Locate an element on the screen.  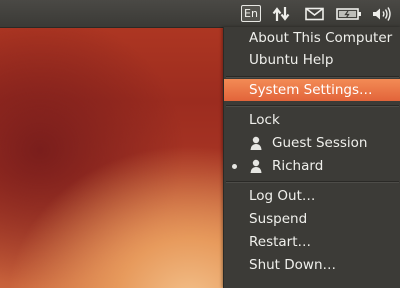
sound-indicator is located at coordinates (382, 13).